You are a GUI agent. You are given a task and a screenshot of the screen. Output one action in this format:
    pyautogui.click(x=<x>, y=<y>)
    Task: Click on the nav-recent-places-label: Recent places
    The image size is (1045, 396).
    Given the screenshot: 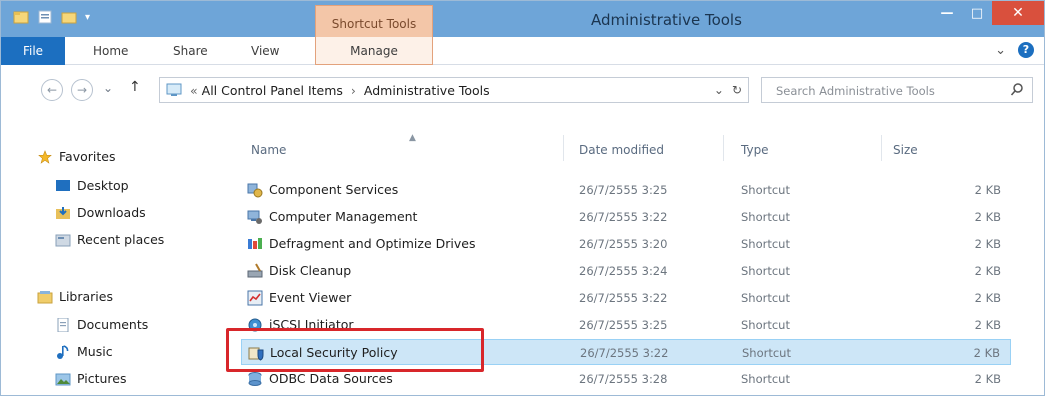 What is the action you would take?
    pyautogui.click(x=121, y=239)
    